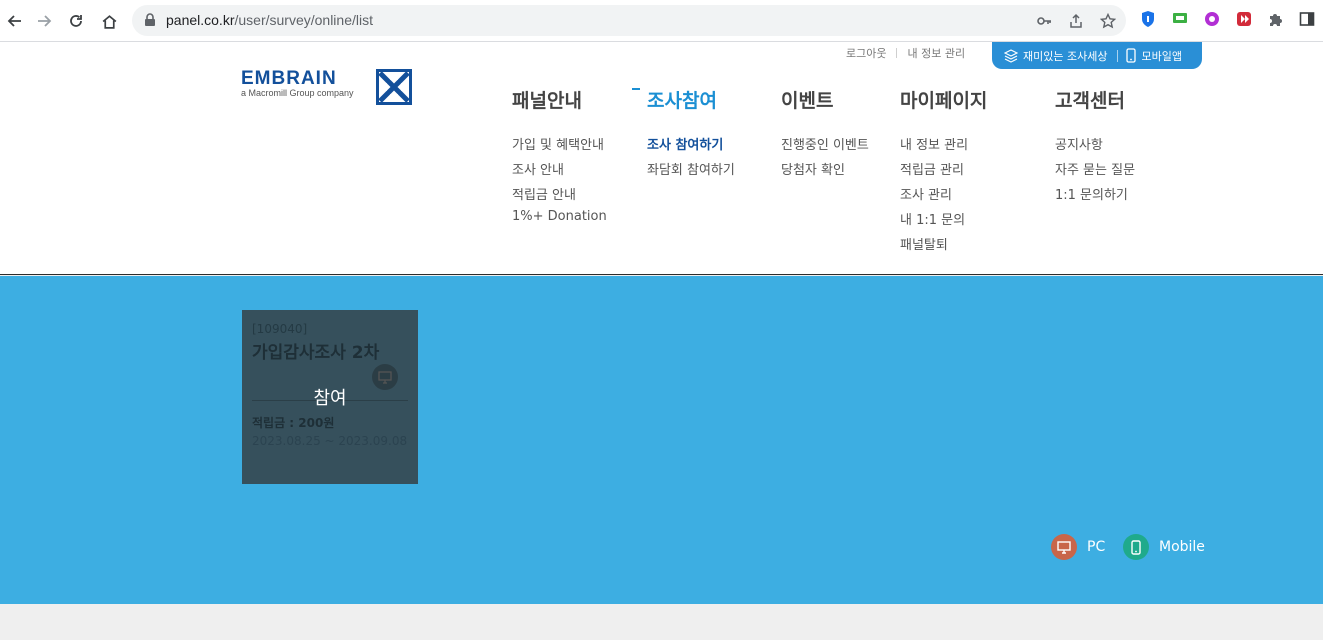  Describe the element at coordinates (905, 53) in the screenshot. I see `utility-links: 로그아웃 내 정보 관리` at that location.